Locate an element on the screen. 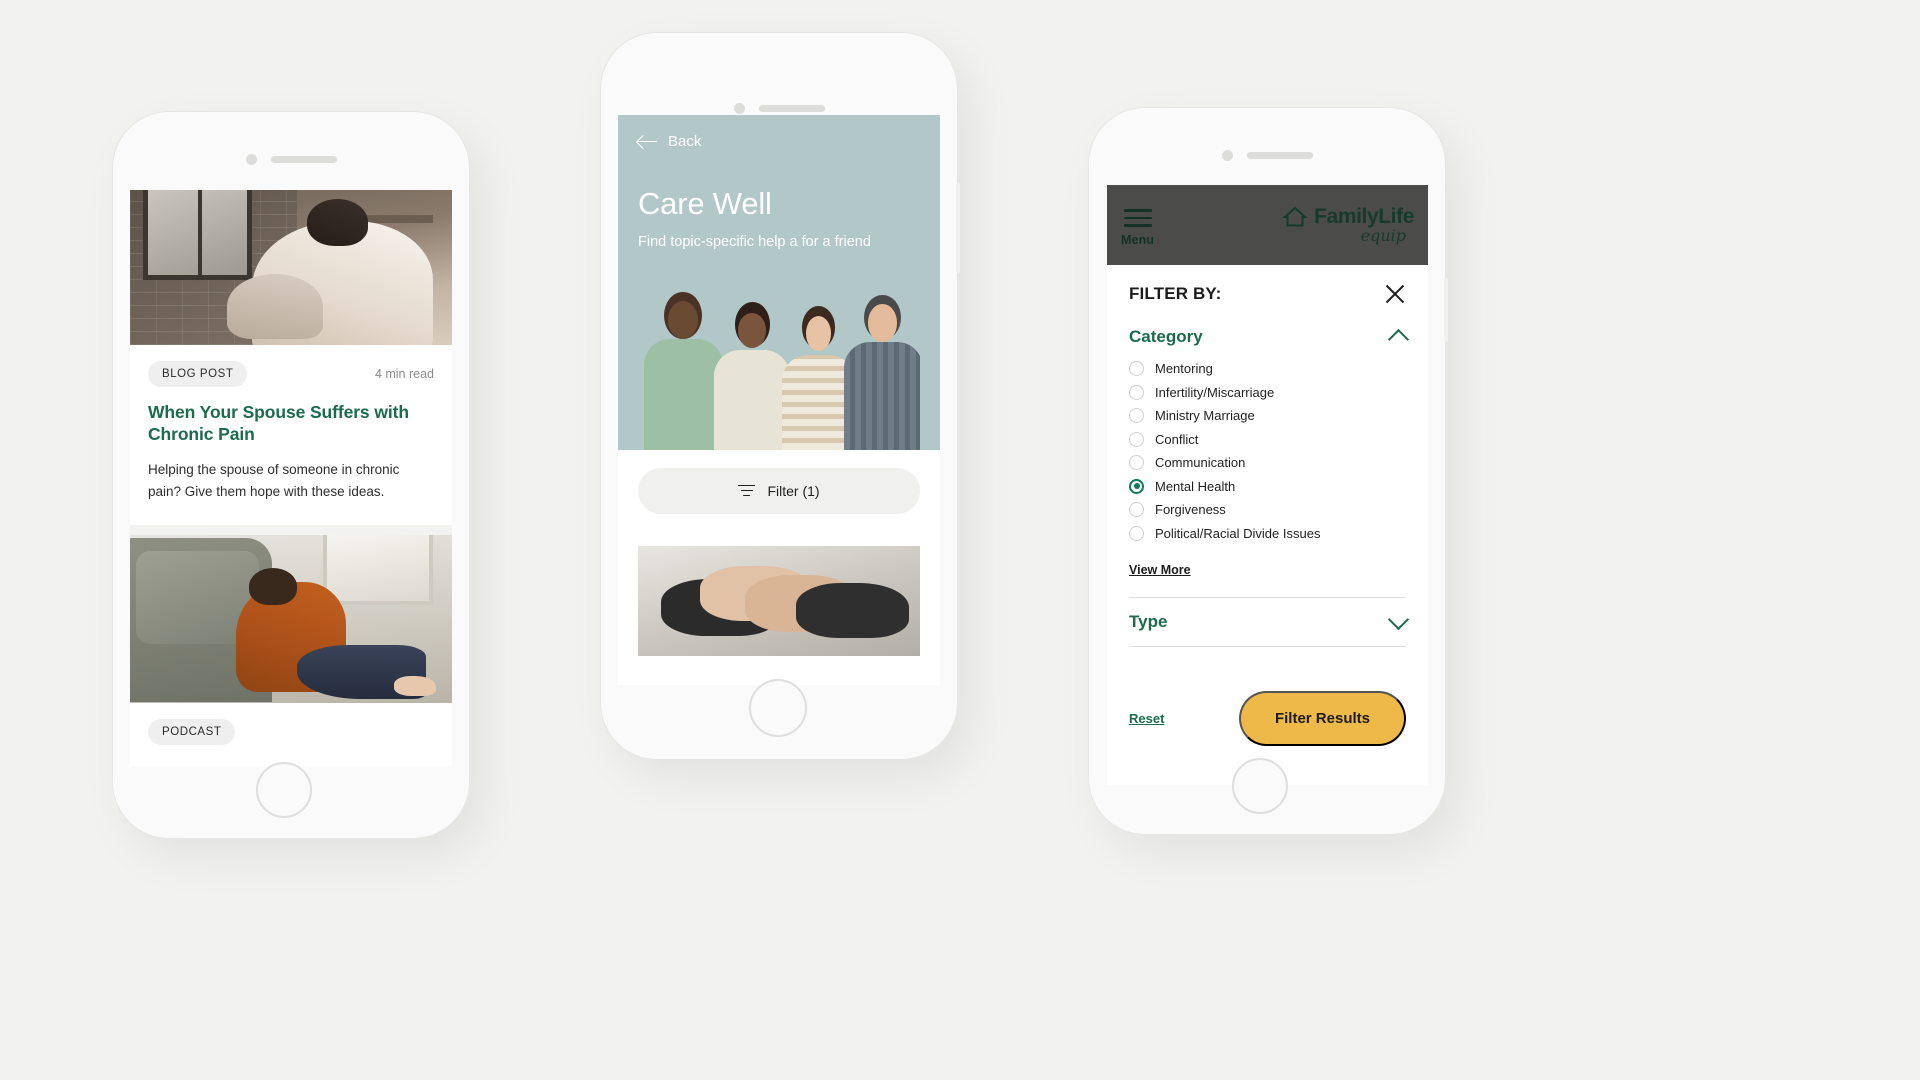 The width and height of the screenshot is (1920, 1080). filter-icon is located at coordinates (747, 491).